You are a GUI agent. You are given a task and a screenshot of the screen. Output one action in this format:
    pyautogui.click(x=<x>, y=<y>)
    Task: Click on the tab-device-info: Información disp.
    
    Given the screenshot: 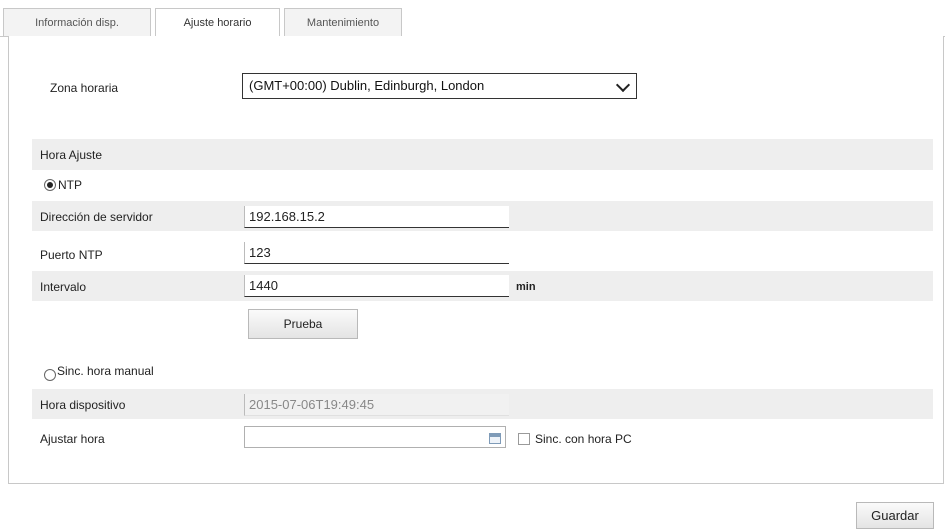 What is the action you would take?
    pyautogui.click(x=77, y=22)
    